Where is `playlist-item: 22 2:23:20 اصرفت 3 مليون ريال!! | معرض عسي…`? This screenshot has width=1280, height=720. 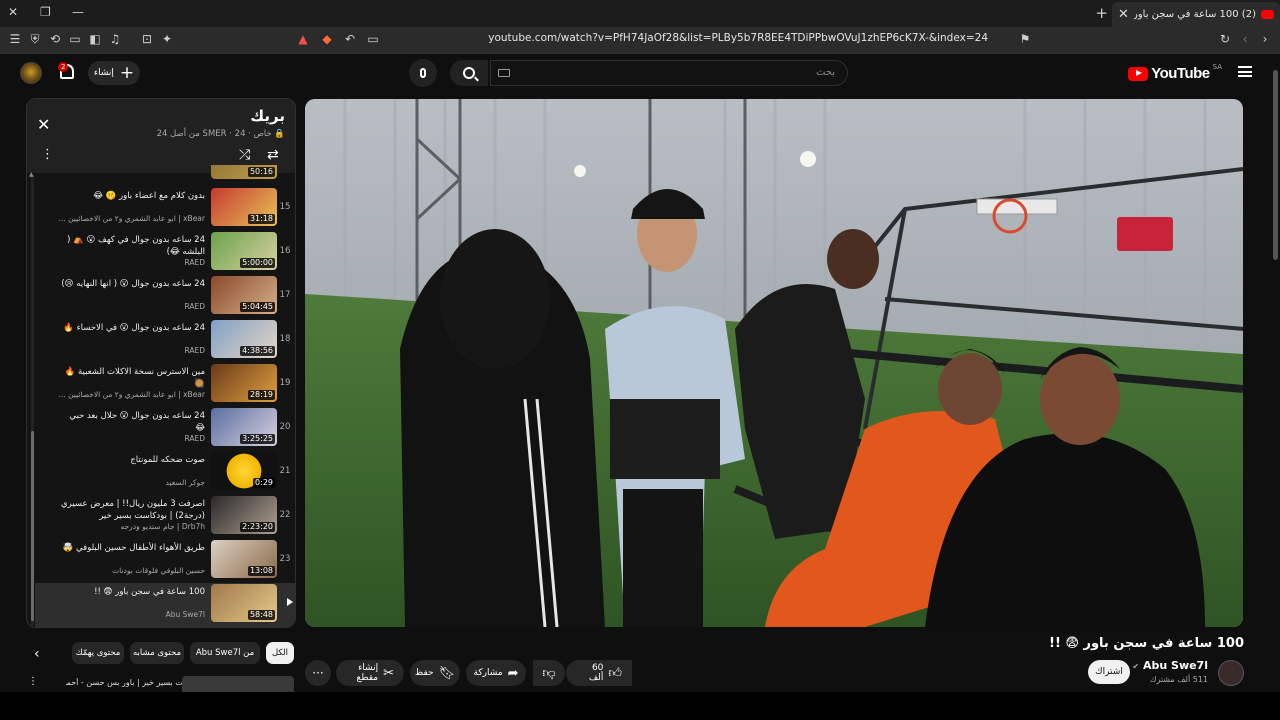
playlist-item: 22 2:23:20 اصرفت 3 مليون ريال!! | معرض عسي… is located at coordinates (165, 517).